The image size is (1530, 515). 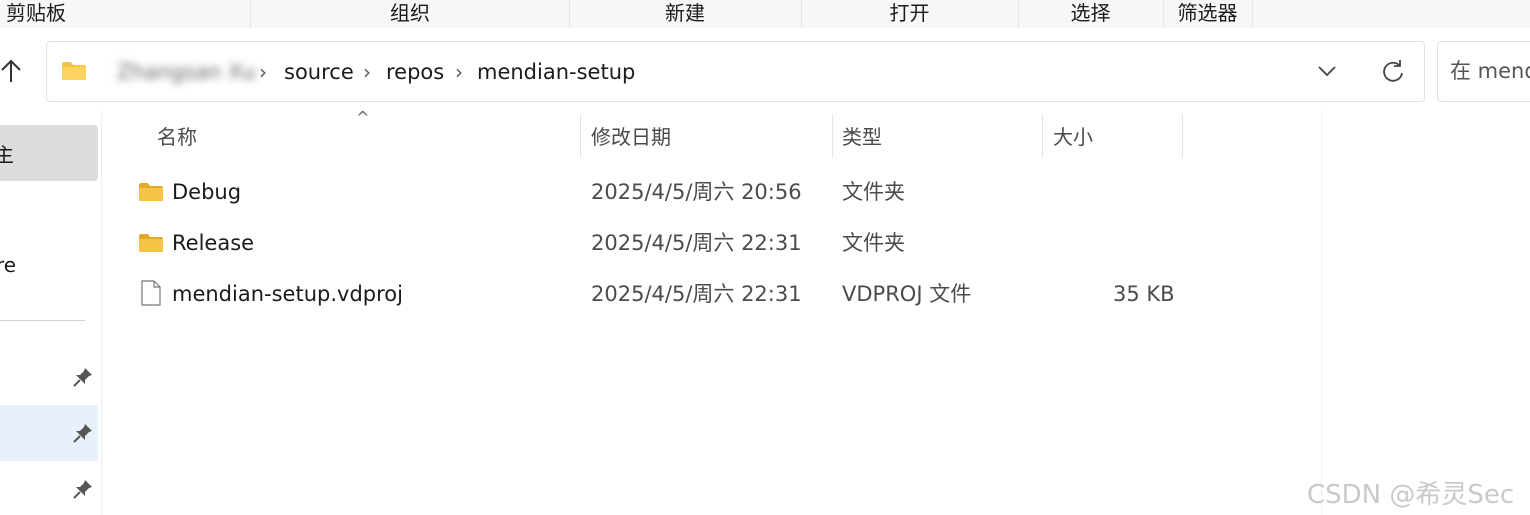 What do you see at coordinates (1411, 495) in the screenshot?
I see `watermark: CSDN @希灵Sec` at bounding box center [1411, 495].